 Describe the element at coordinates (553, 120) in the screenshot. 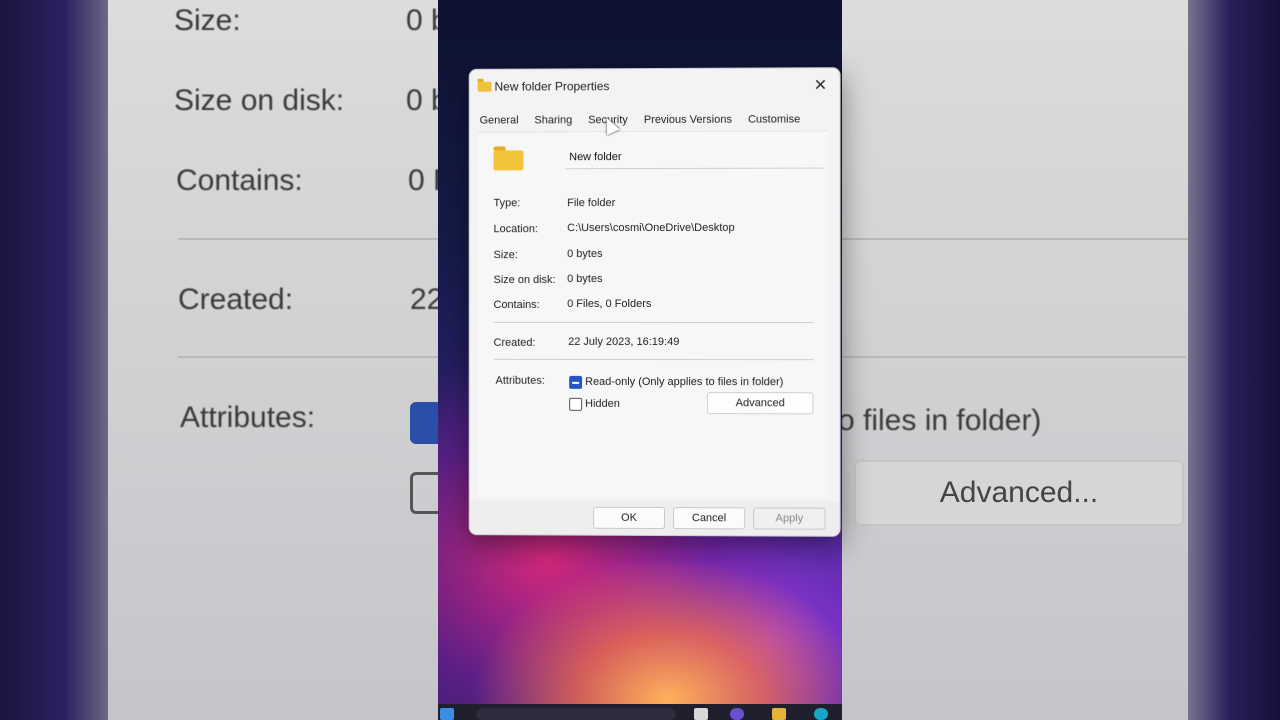

I see `tab-sharing: Sharing` at that location.